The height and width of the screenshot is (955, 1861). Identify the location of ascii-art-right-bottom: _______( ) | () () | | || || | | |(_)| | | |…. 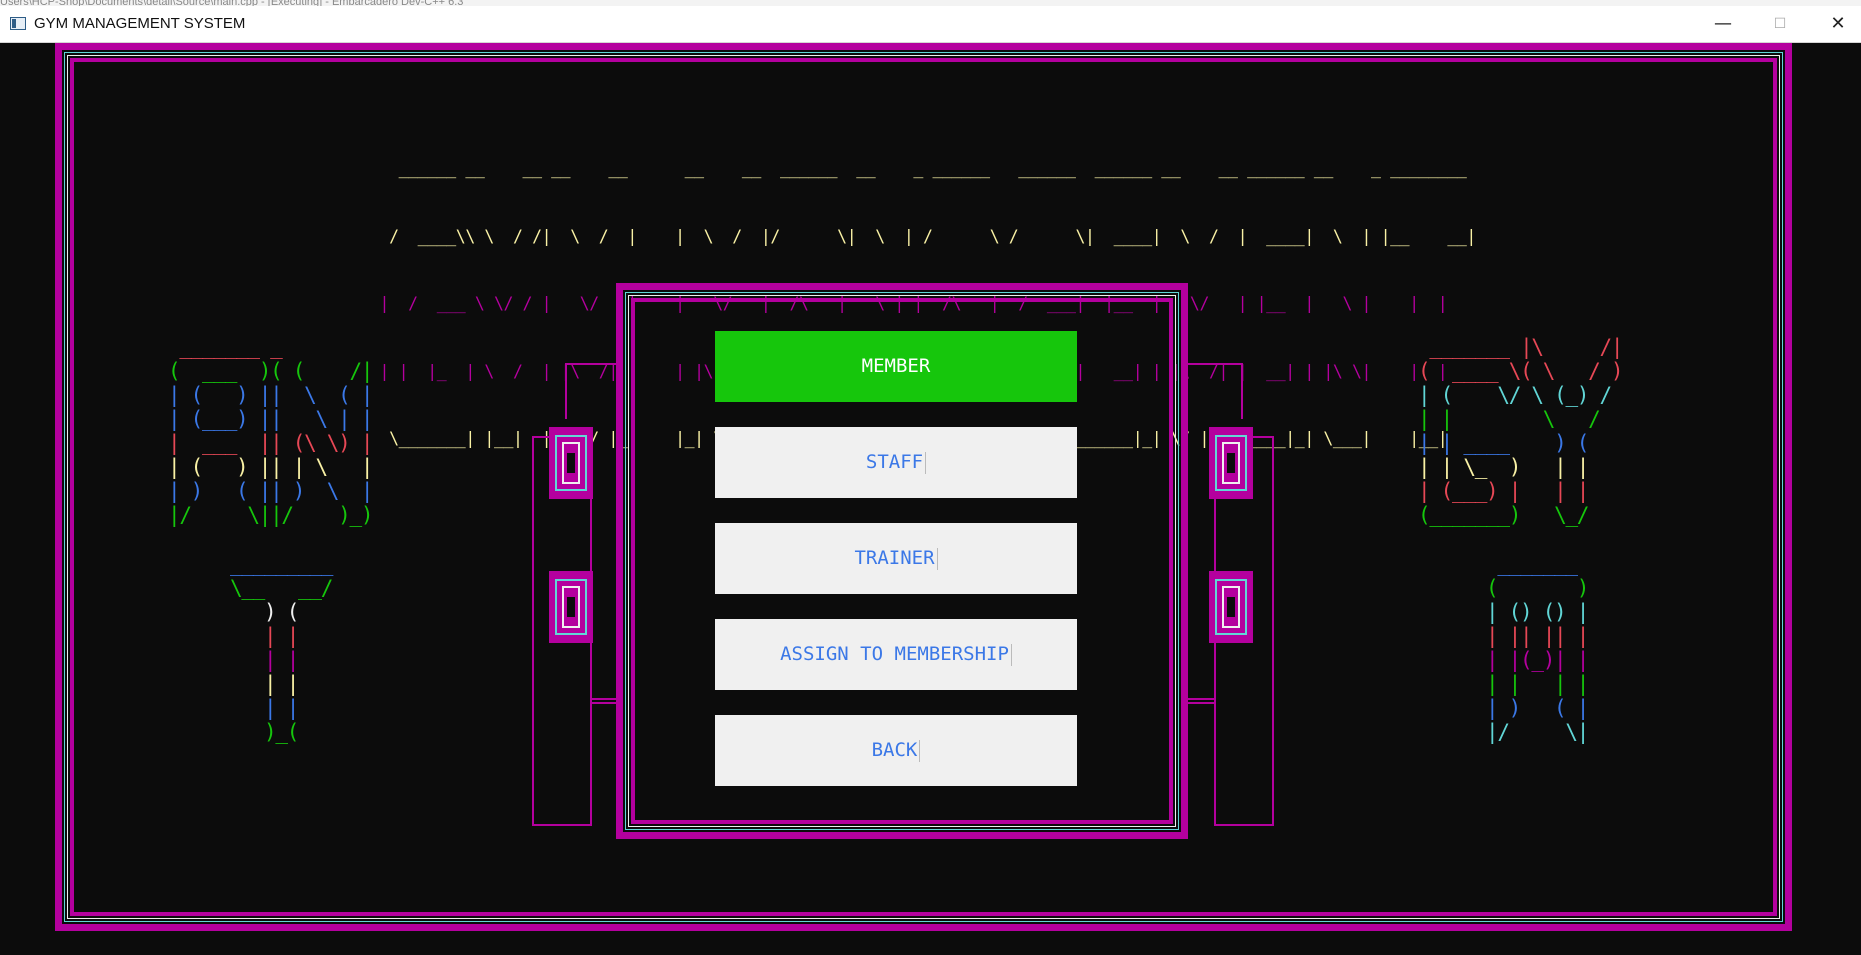
(1537, 648).